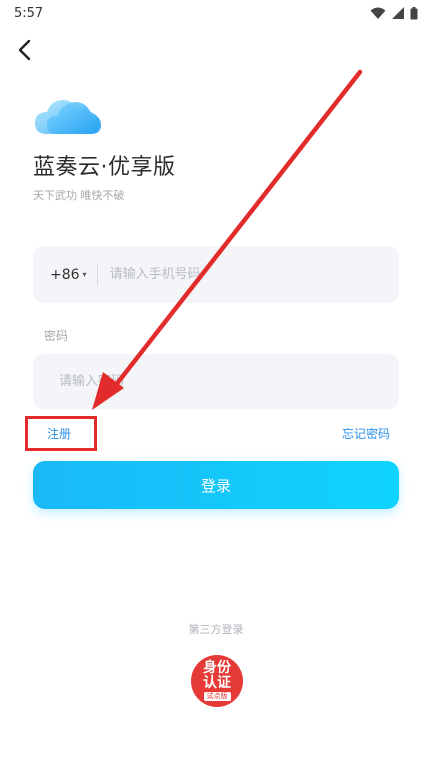  I want to click on phone-input, so click(239, 274).